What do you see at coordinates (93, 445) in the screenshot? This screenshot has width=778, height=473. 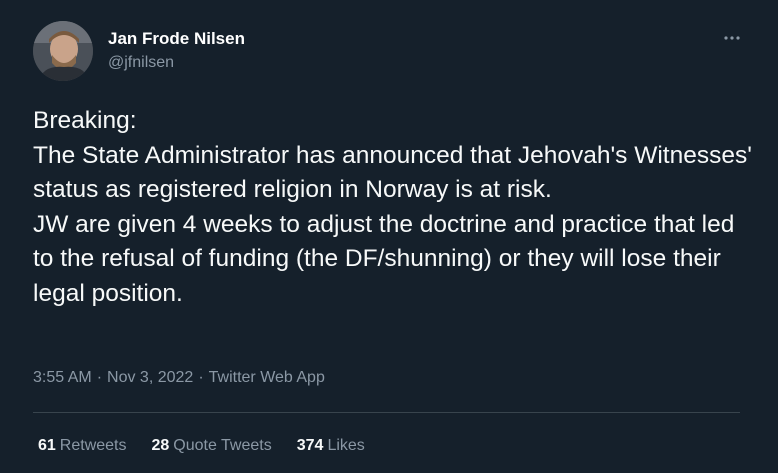 I see `retweets-label: Retweets` at bounding box center [93, 445].